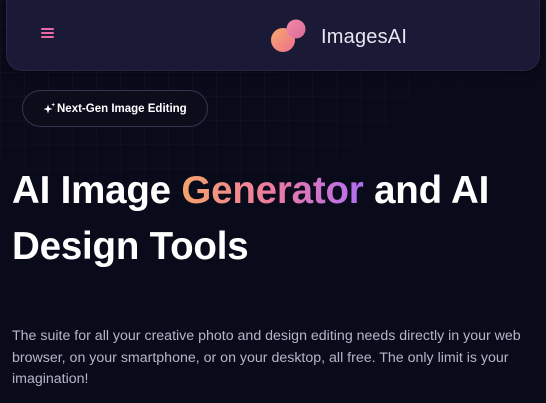  I want to click on badge-label: Next-Gen Image Editing, so click(122, 108).